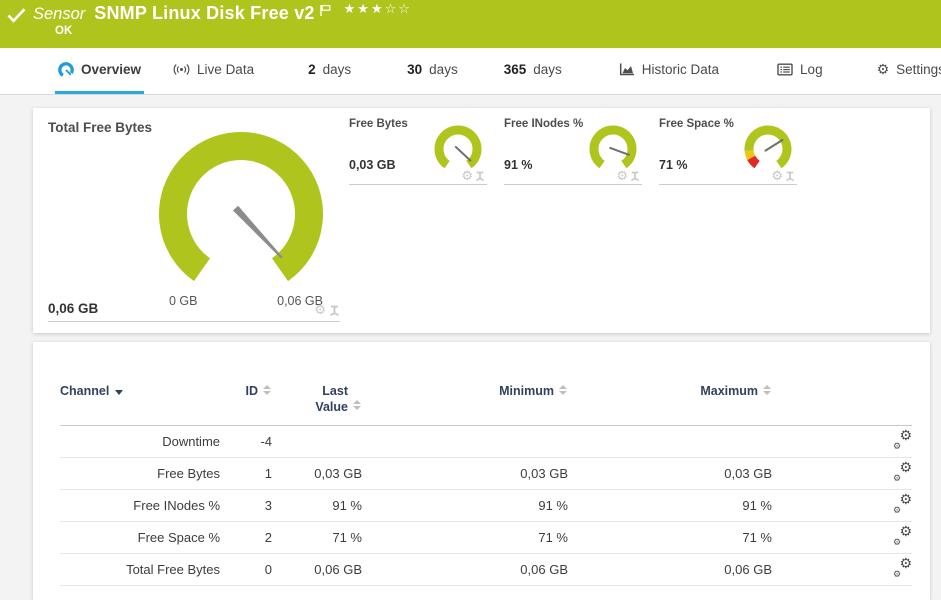  What do you see at coordinates (268, 474) in the screenshot?
I see `channel-id: 1` at bounding box center [268, 474].